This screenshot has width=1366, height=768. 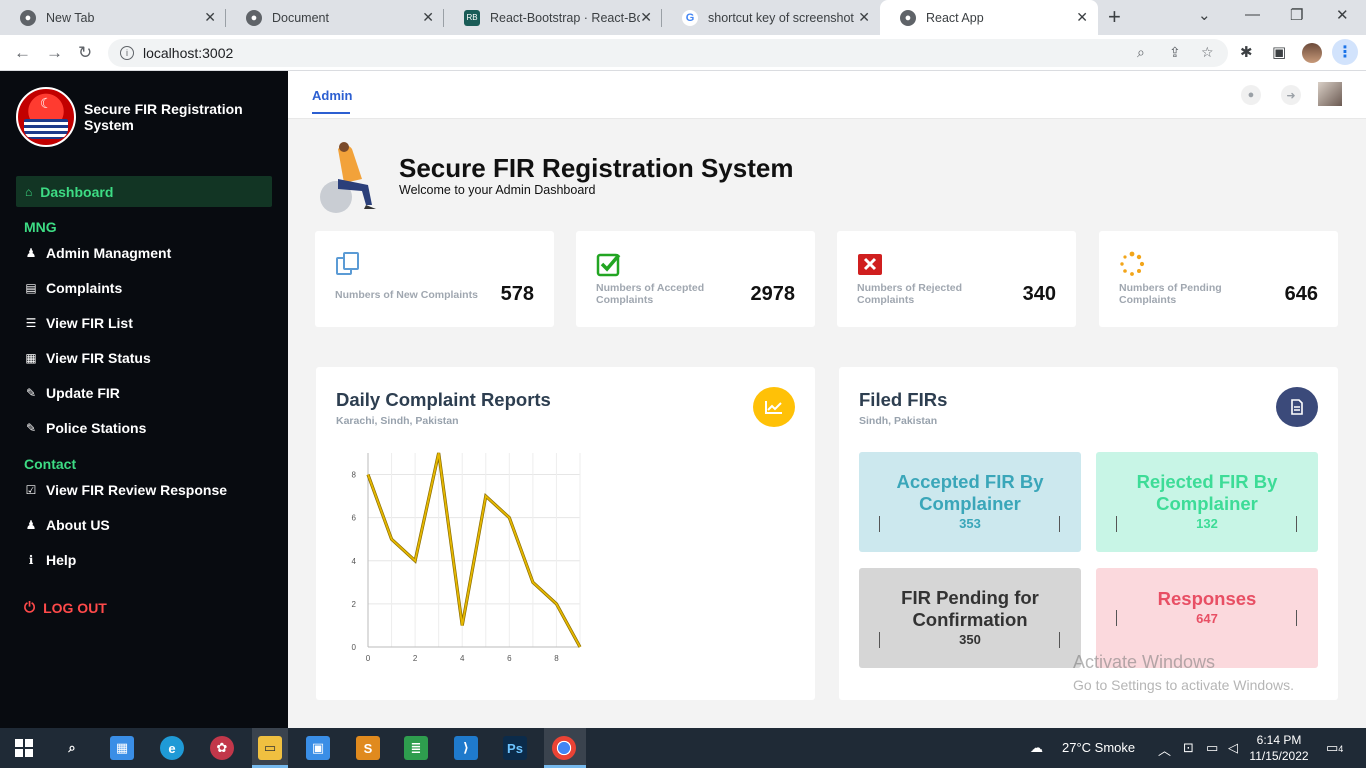 I want to click on edge-icon: e, so click(x=172, y=748).